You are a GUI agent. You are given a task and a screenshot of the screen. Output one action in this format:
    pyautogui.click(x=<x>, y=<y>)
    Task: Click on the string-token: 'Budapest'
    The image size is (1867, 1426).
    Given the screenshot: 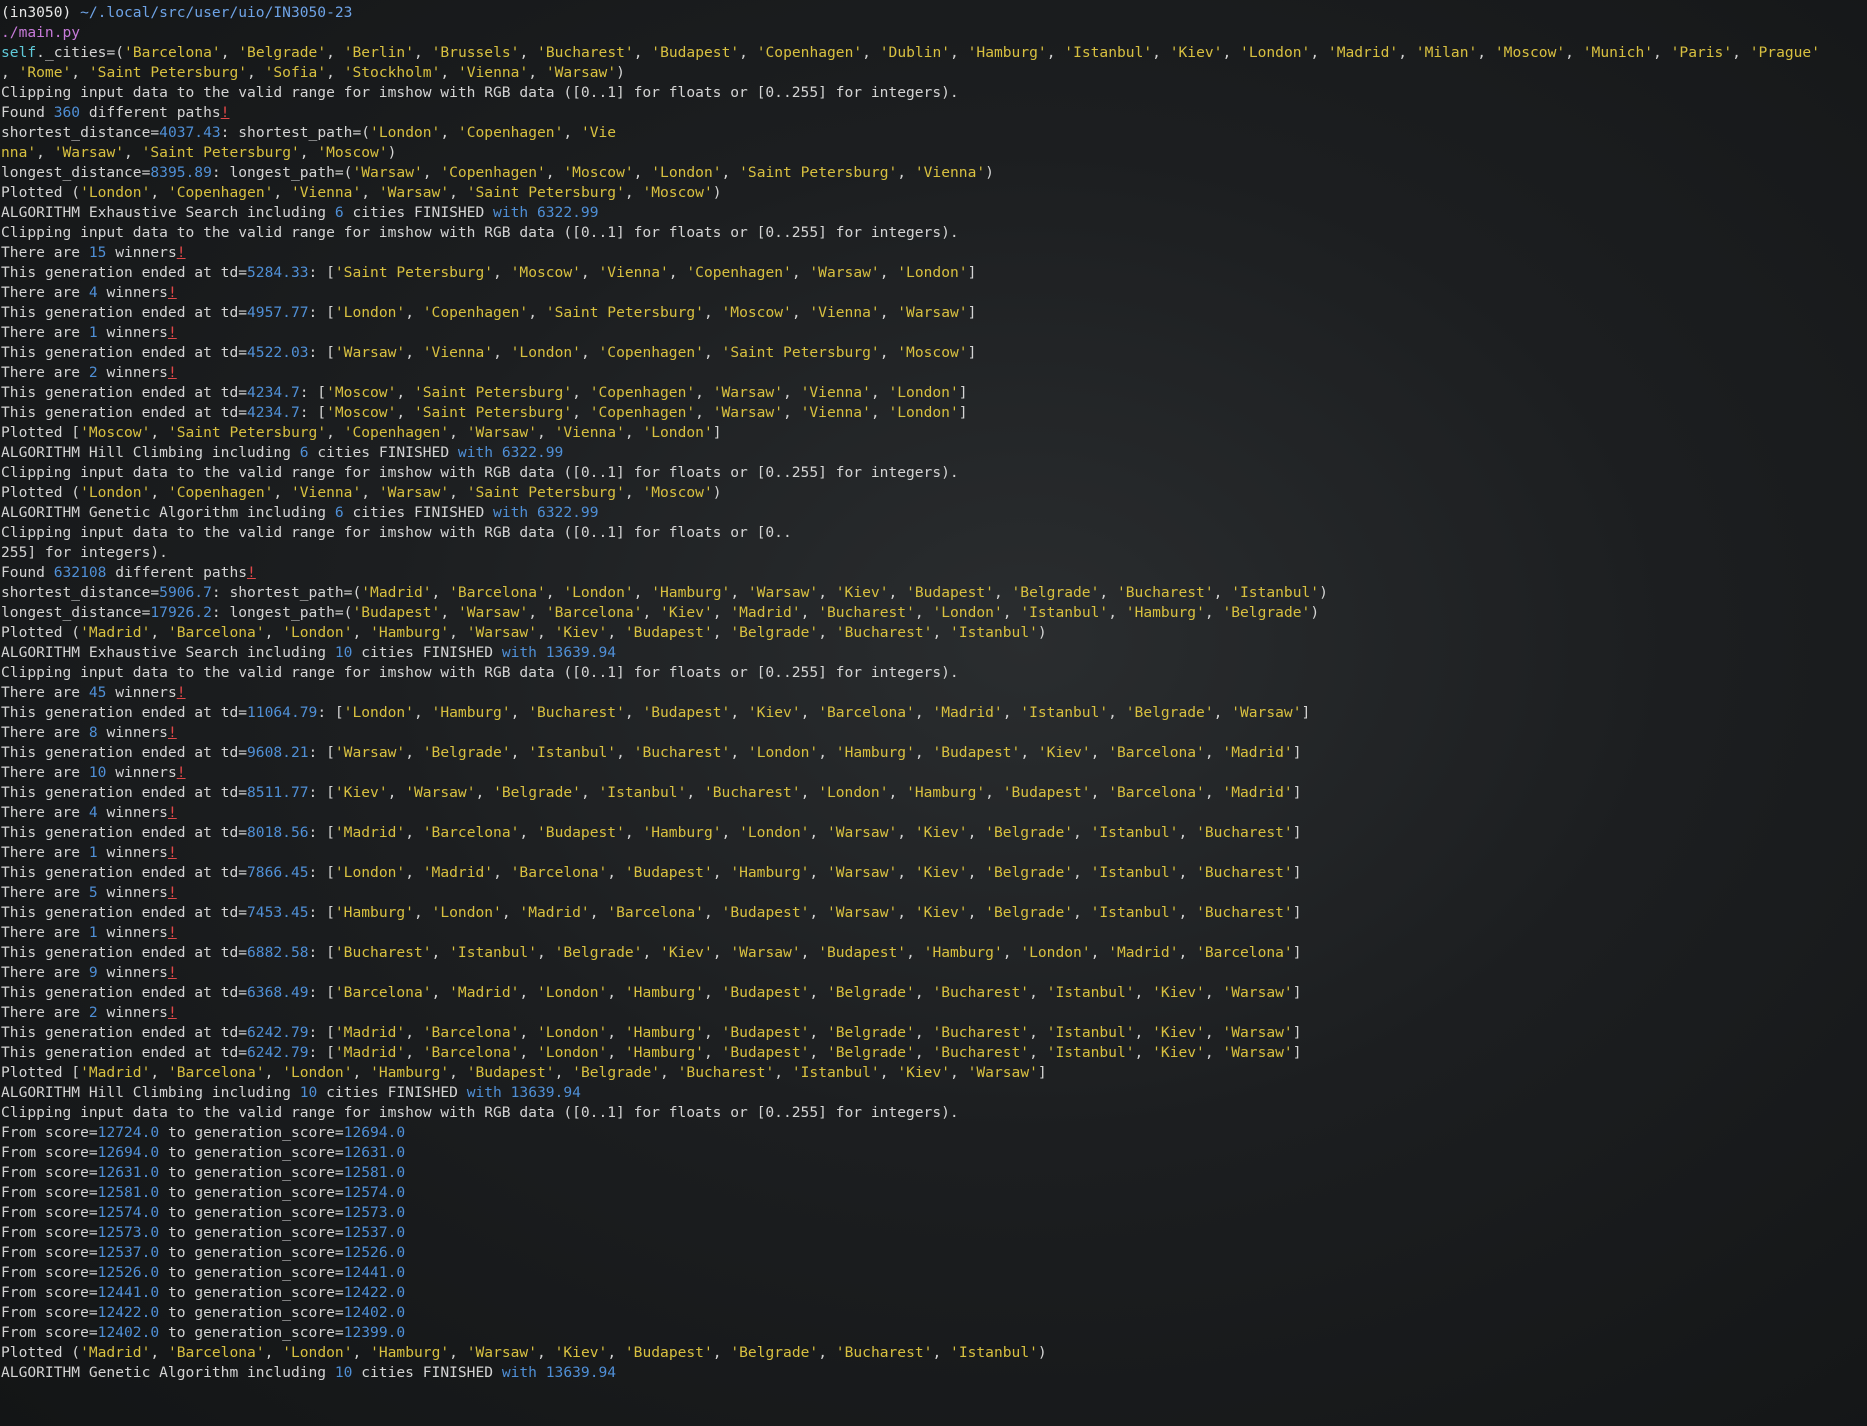 What is the action you would take?
    pyautogui.click(x=1046, y=792)
    